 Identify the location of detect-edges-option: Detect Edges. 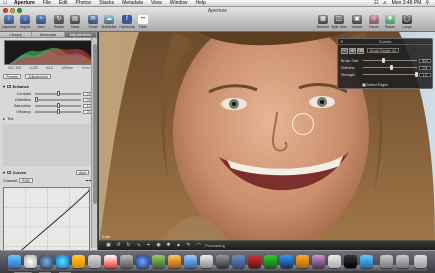
(375, 85).